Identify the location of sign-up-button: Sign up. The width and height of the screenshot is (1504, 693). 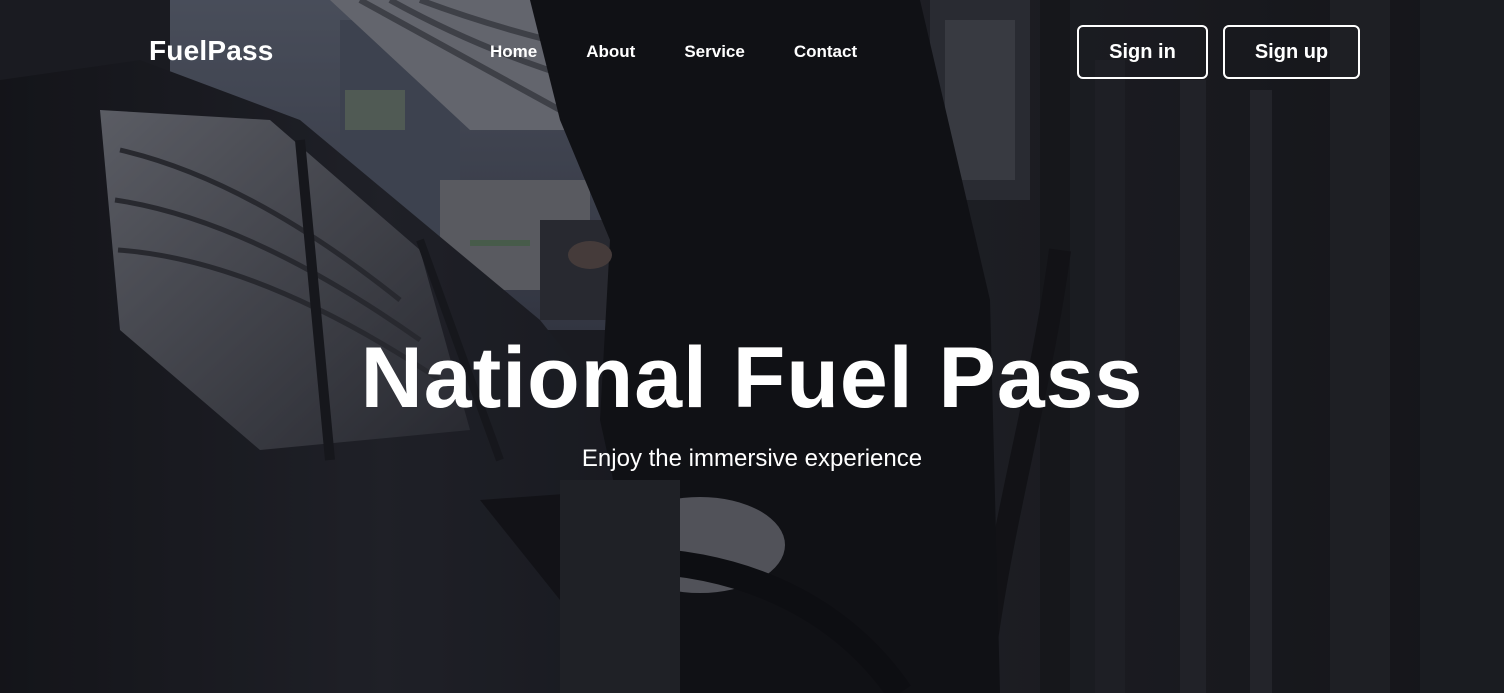
(1291, 52).